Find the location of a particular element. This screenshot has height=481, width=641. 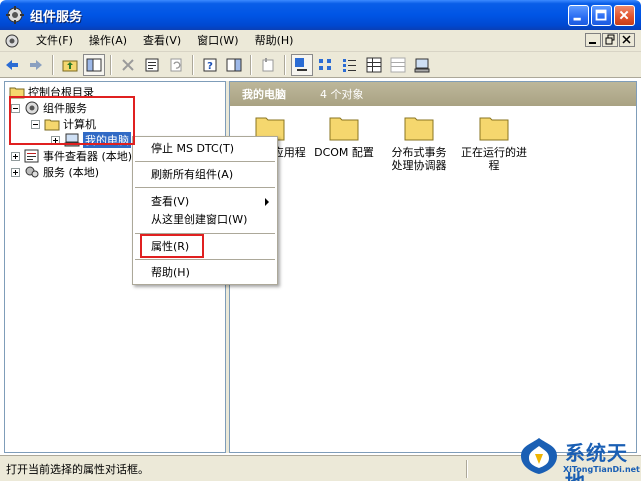

filter-view-button is located at coordinates (398, 65).